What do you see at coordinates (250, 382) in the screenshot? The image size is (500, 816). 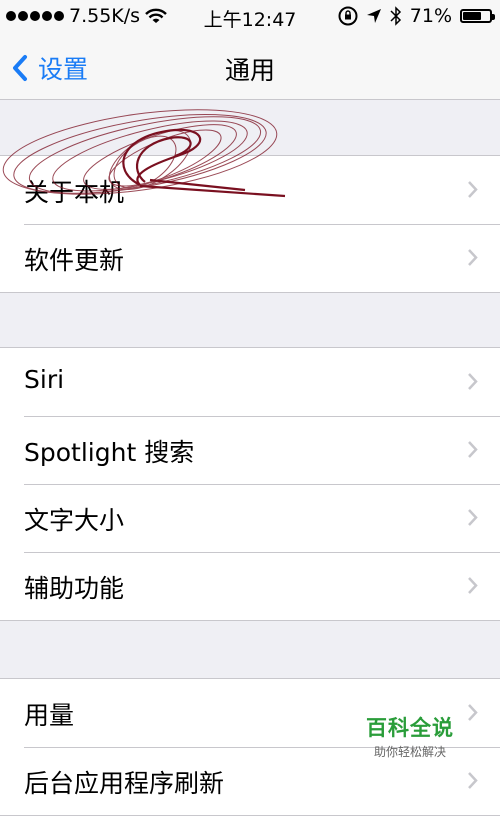 I see `row-siri: Siri` at bounding box center [250, 382].